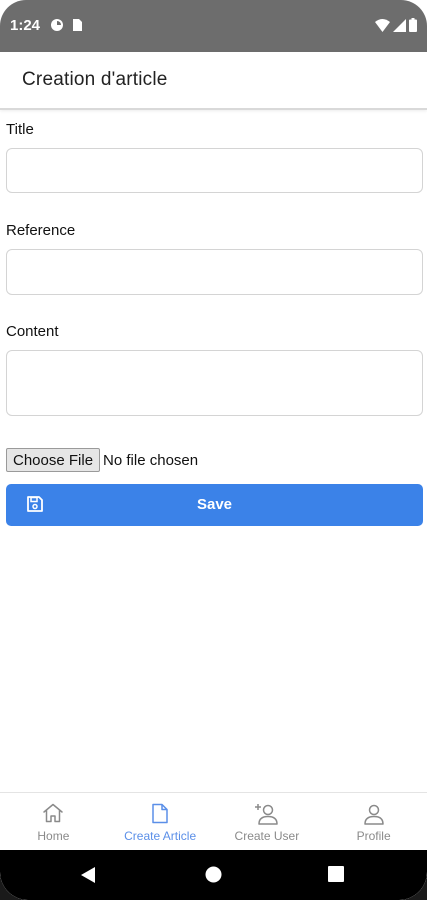 This screenshot has width=427, height=900. I want to click on person-icon, so click(374, 816).